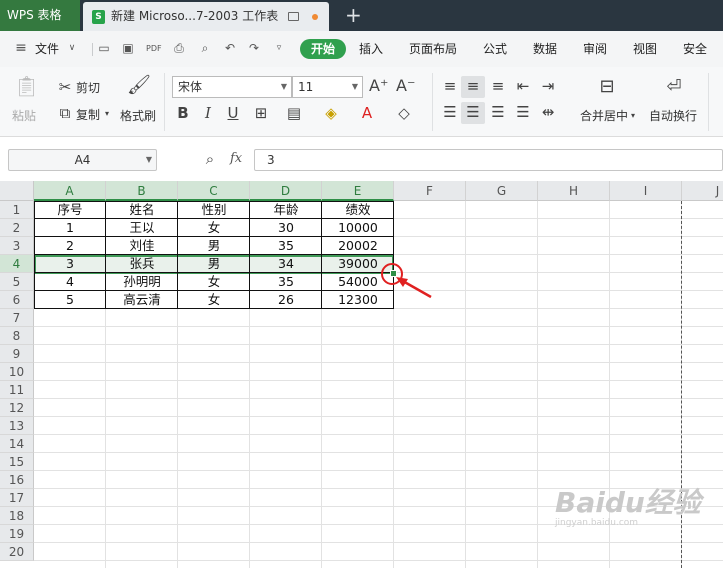  I want to click on row-header-1: 1, so click(17, 210).